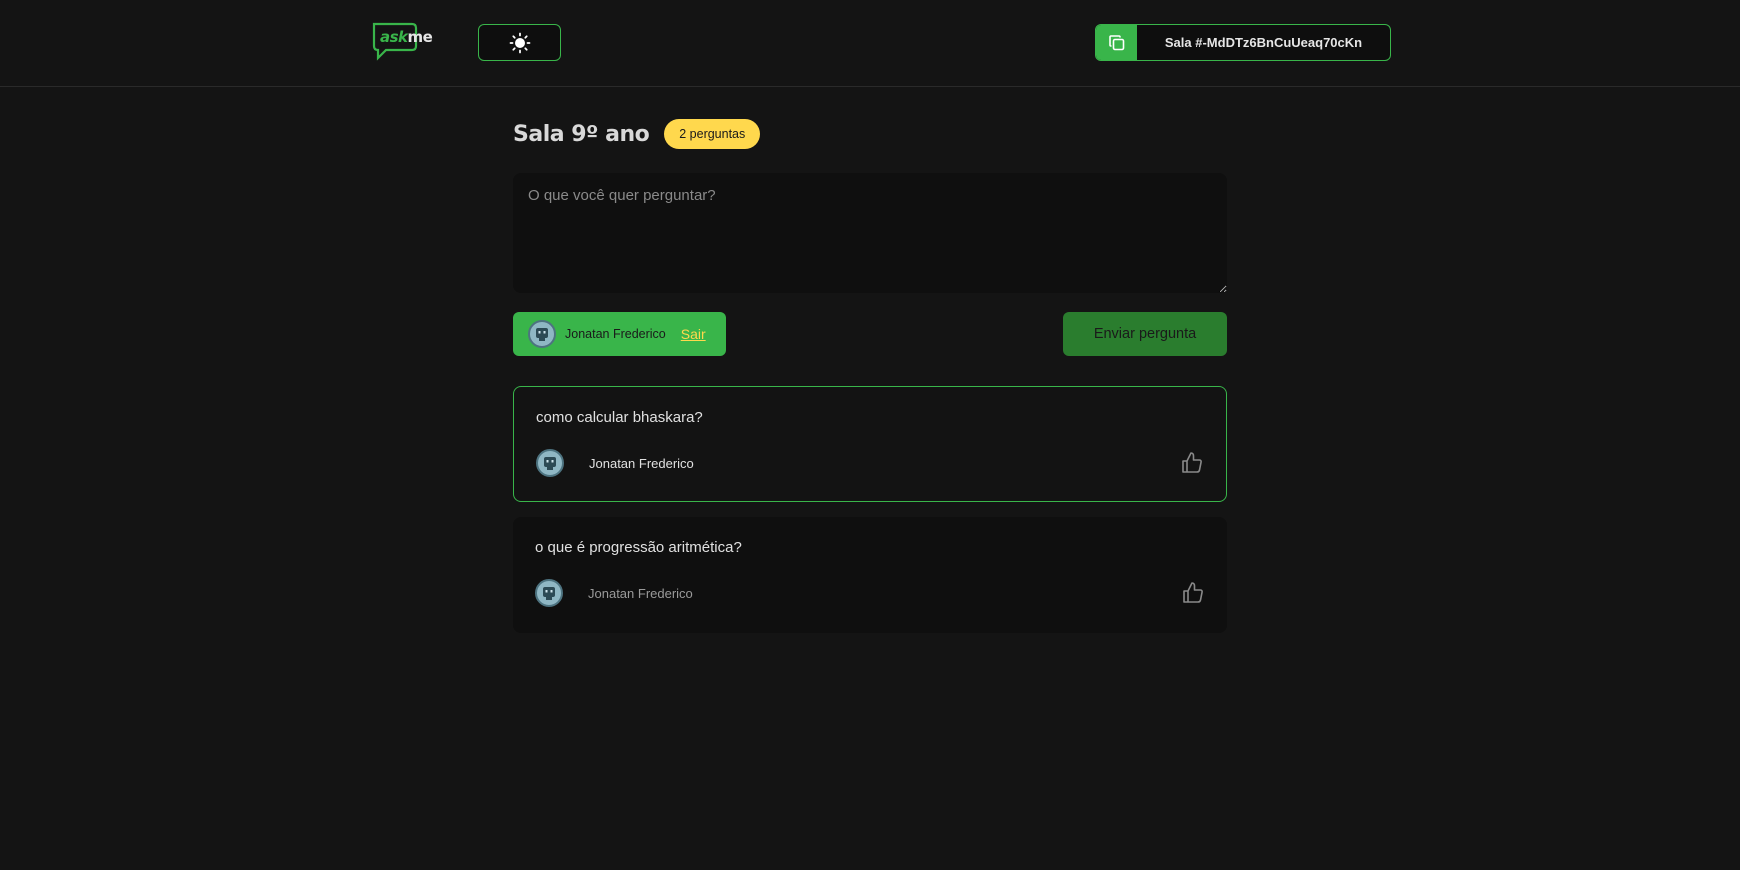 The image size is (1740, 870). What do you see at coordinates (870, 233) in the screenshot?
I see `question-input` at bounding box center [870, 233].